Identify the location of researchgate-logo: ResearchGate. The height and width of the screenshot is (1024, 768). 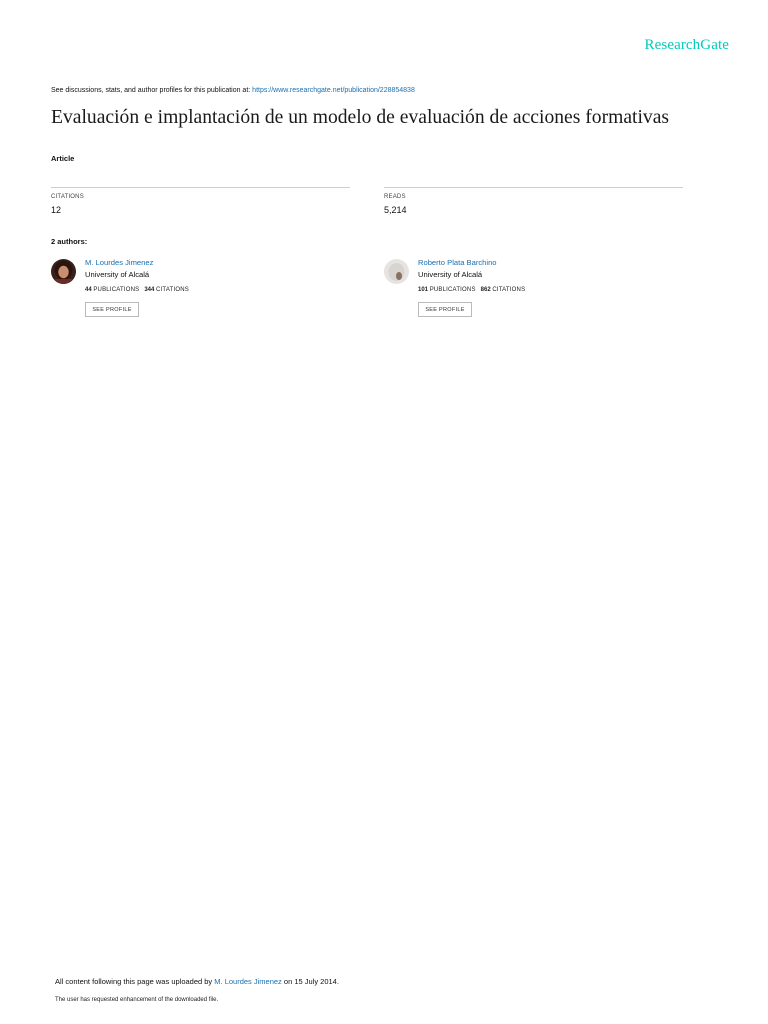
(687, 45).